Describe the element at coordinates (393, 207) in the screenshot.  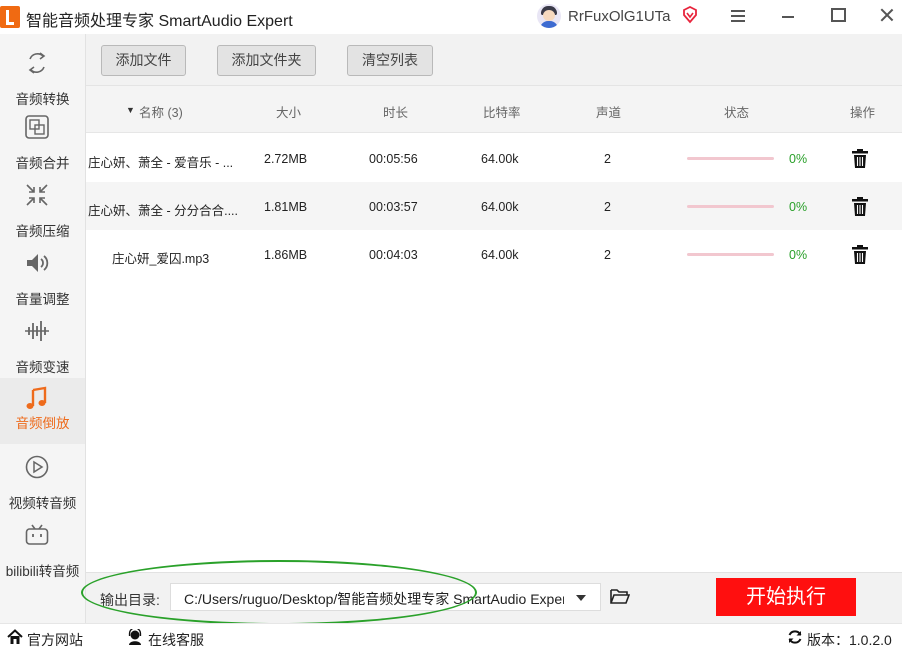
I see `file-duration: 00:03:57` at that location.